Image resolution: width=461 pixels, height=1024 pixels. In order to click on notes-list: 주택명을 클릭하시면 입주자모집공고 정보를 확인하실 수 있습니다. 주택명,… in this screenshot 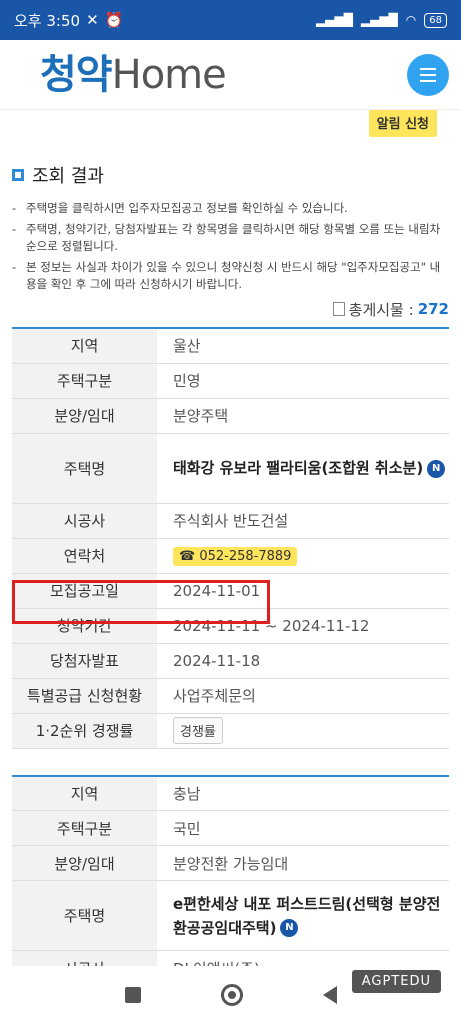, I will do `click(230, 246)`.